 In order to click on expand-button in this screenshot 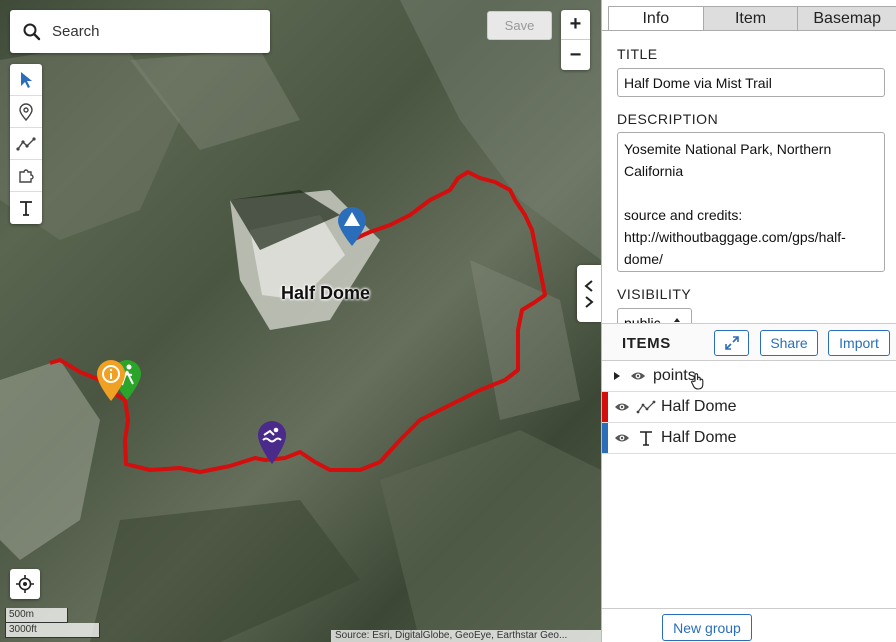, I will do `click(731, 343)`.